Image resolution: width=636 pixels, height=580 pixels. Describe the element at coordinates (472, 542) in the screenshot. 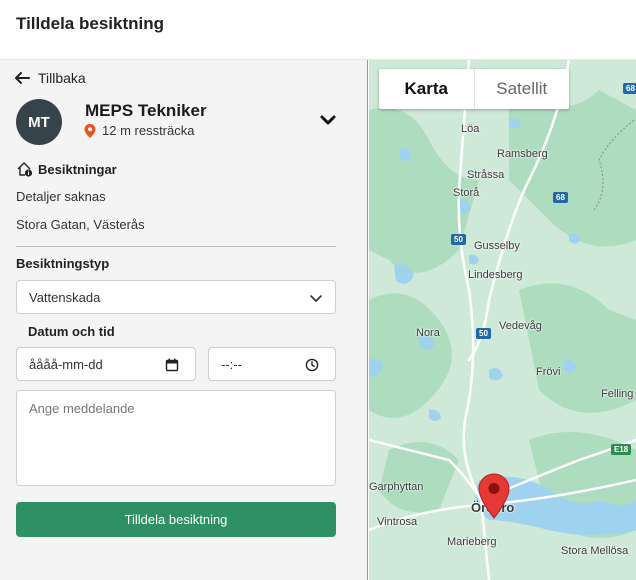

I see `place-label: Marieberg` at that location.